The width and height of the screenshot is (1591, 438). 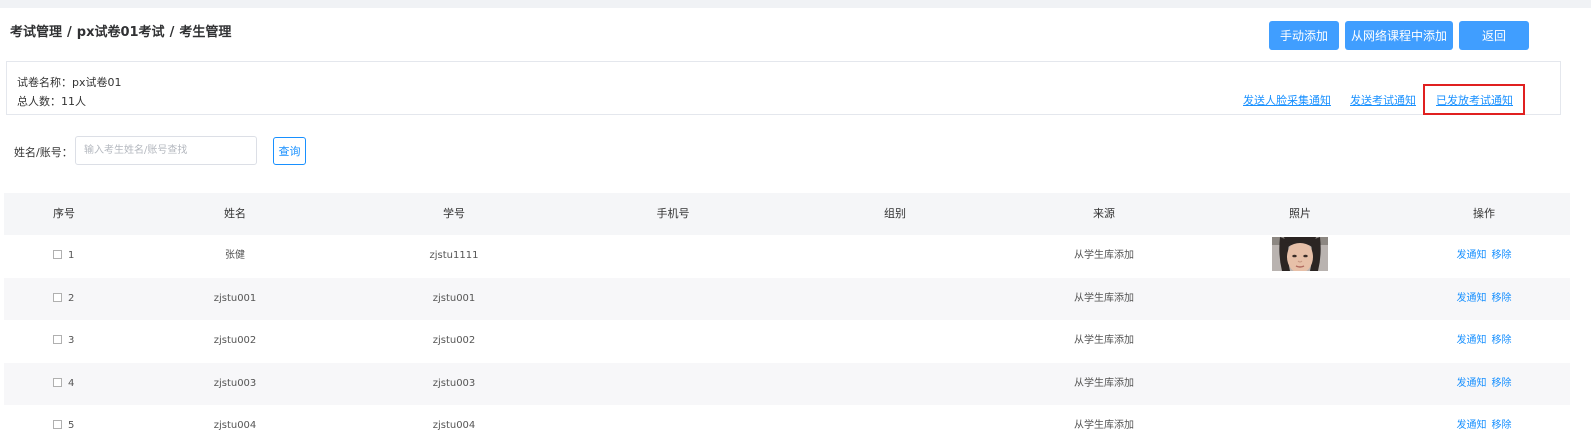 I want to click on student-id-cell: zjstu001, so click(x=454, y=298).